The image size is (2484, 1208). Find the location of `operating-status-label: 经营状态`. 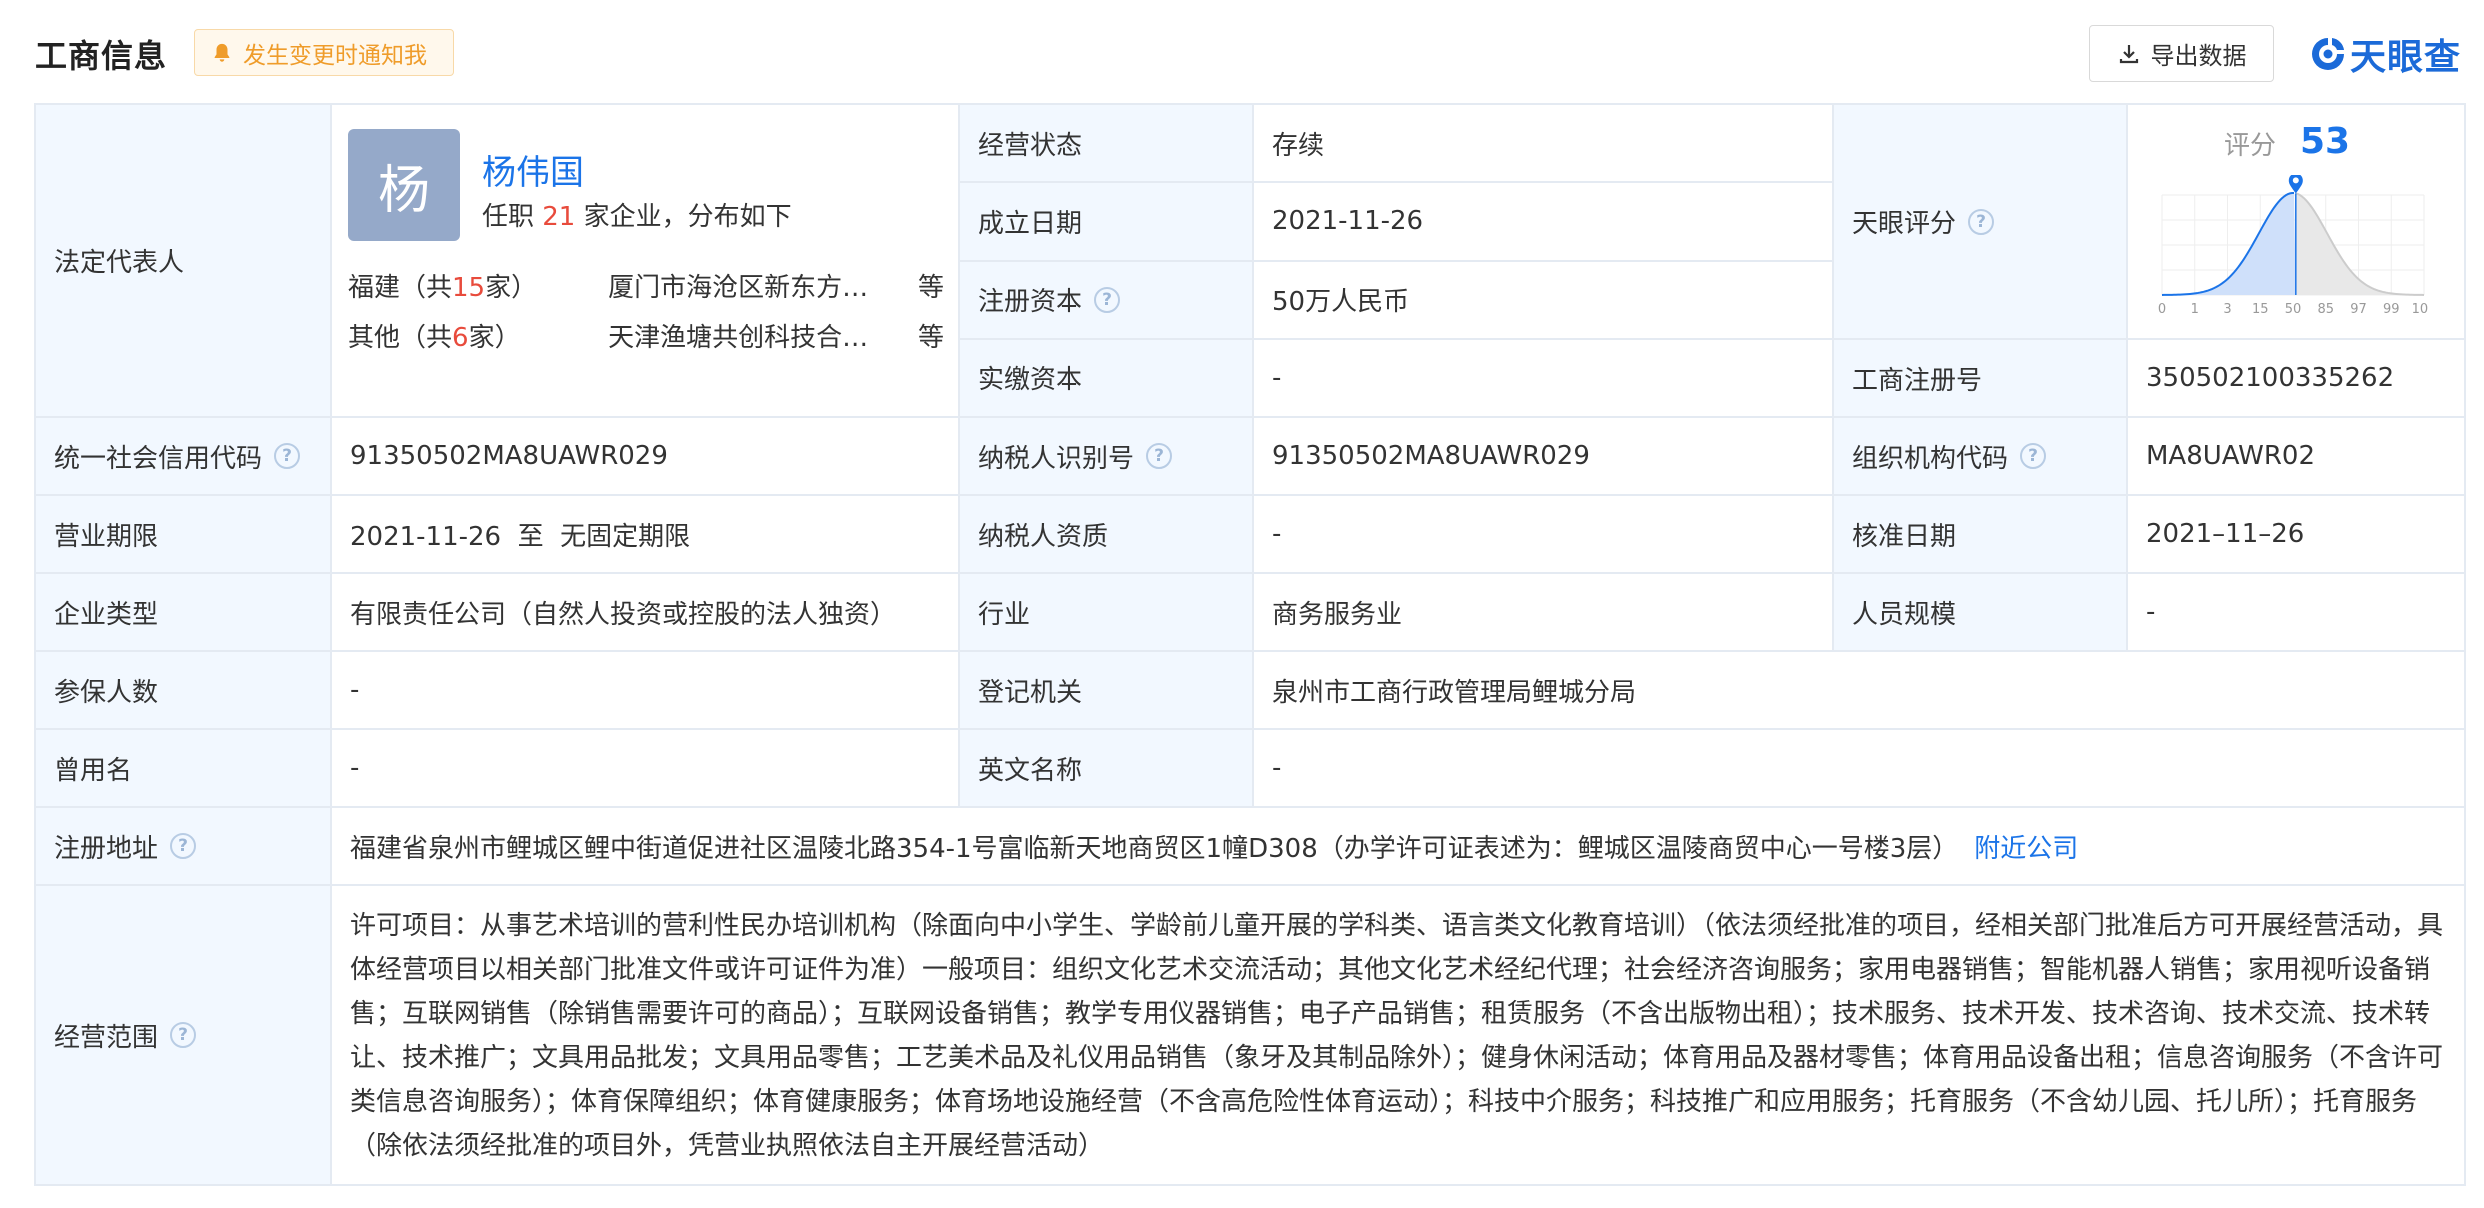

operating-status-label: 经营状态 is located at coordinates (1107, 143).